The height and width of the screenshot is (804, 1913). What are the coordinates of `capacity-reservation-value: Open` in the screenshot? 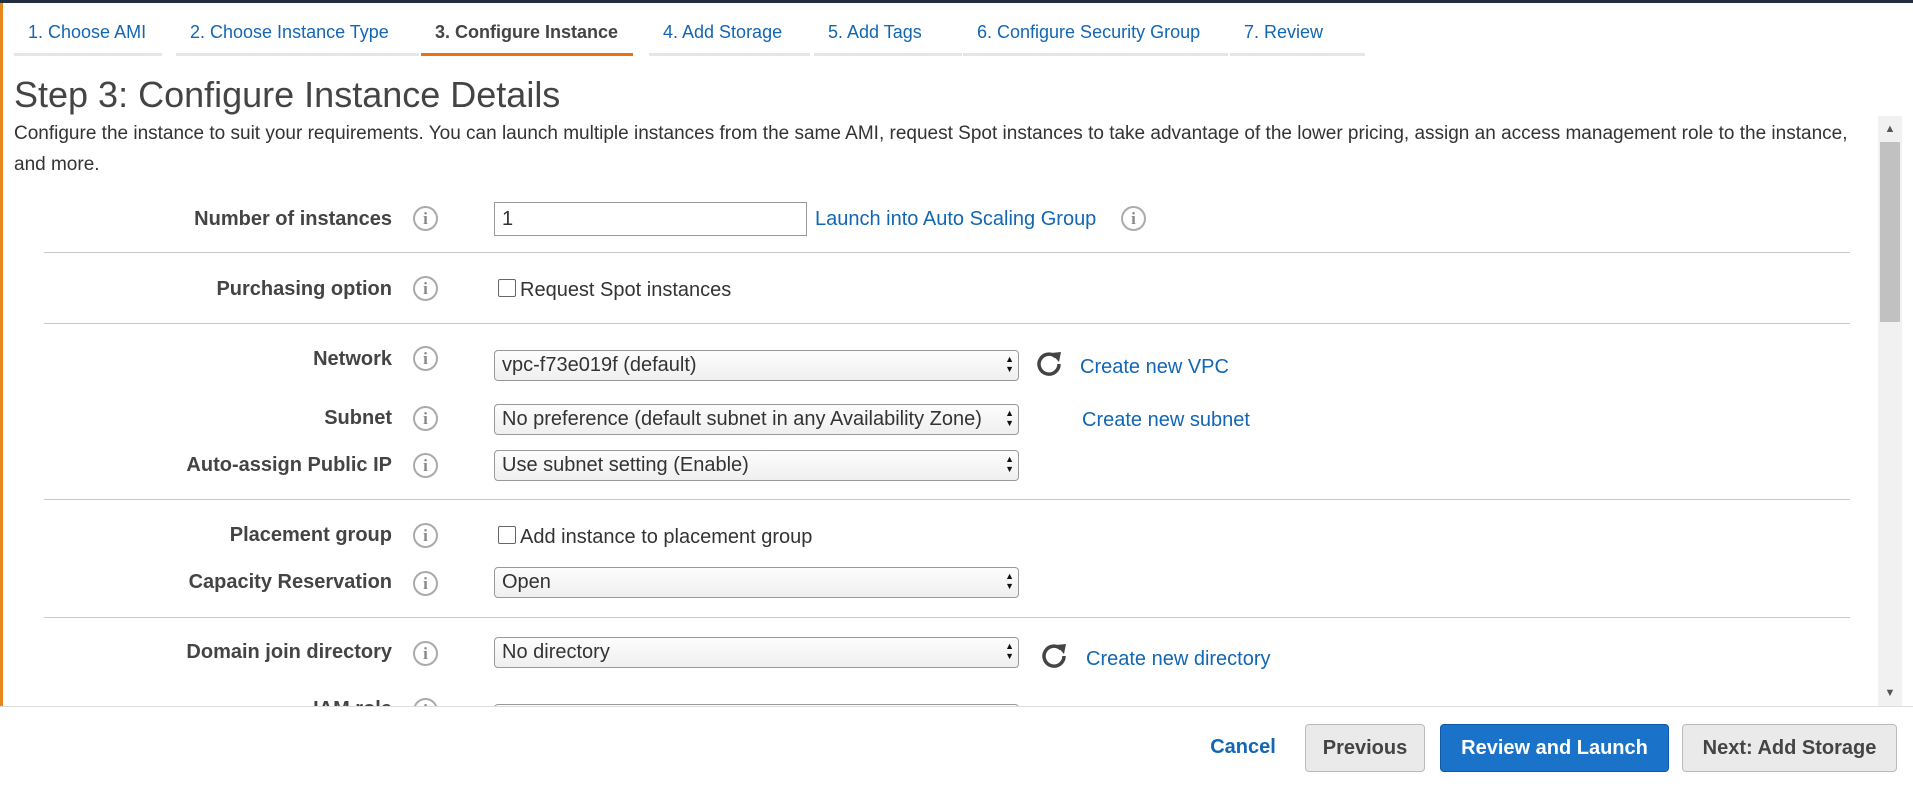 It's located at (526, 582).